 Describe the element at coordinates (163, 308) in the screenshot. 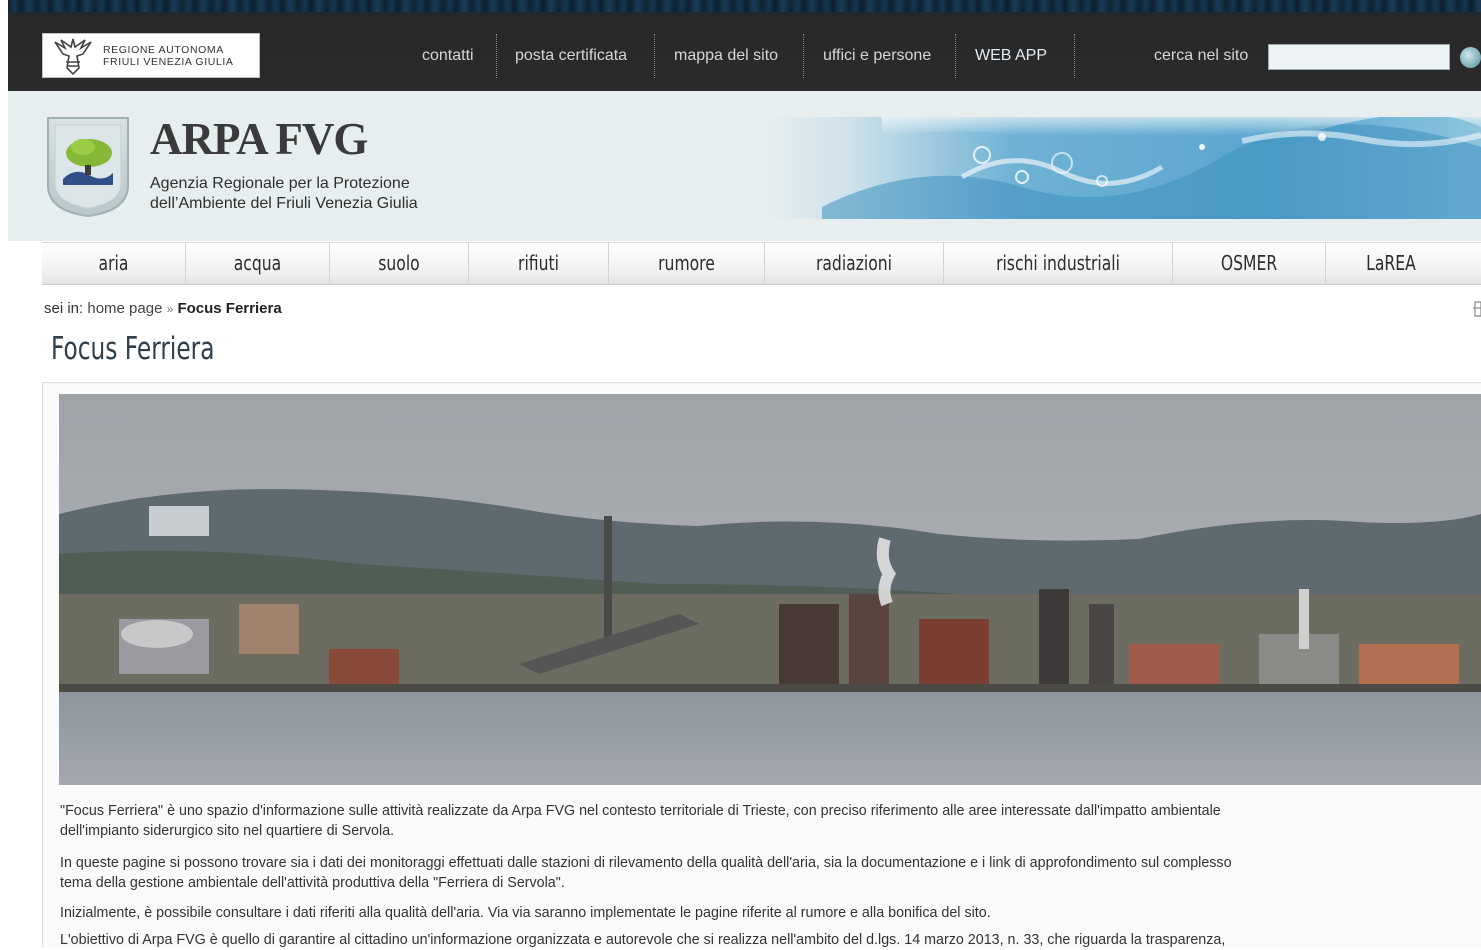

I see `breadcrumb: sei in: home page » Focus Ferriera` at that location.